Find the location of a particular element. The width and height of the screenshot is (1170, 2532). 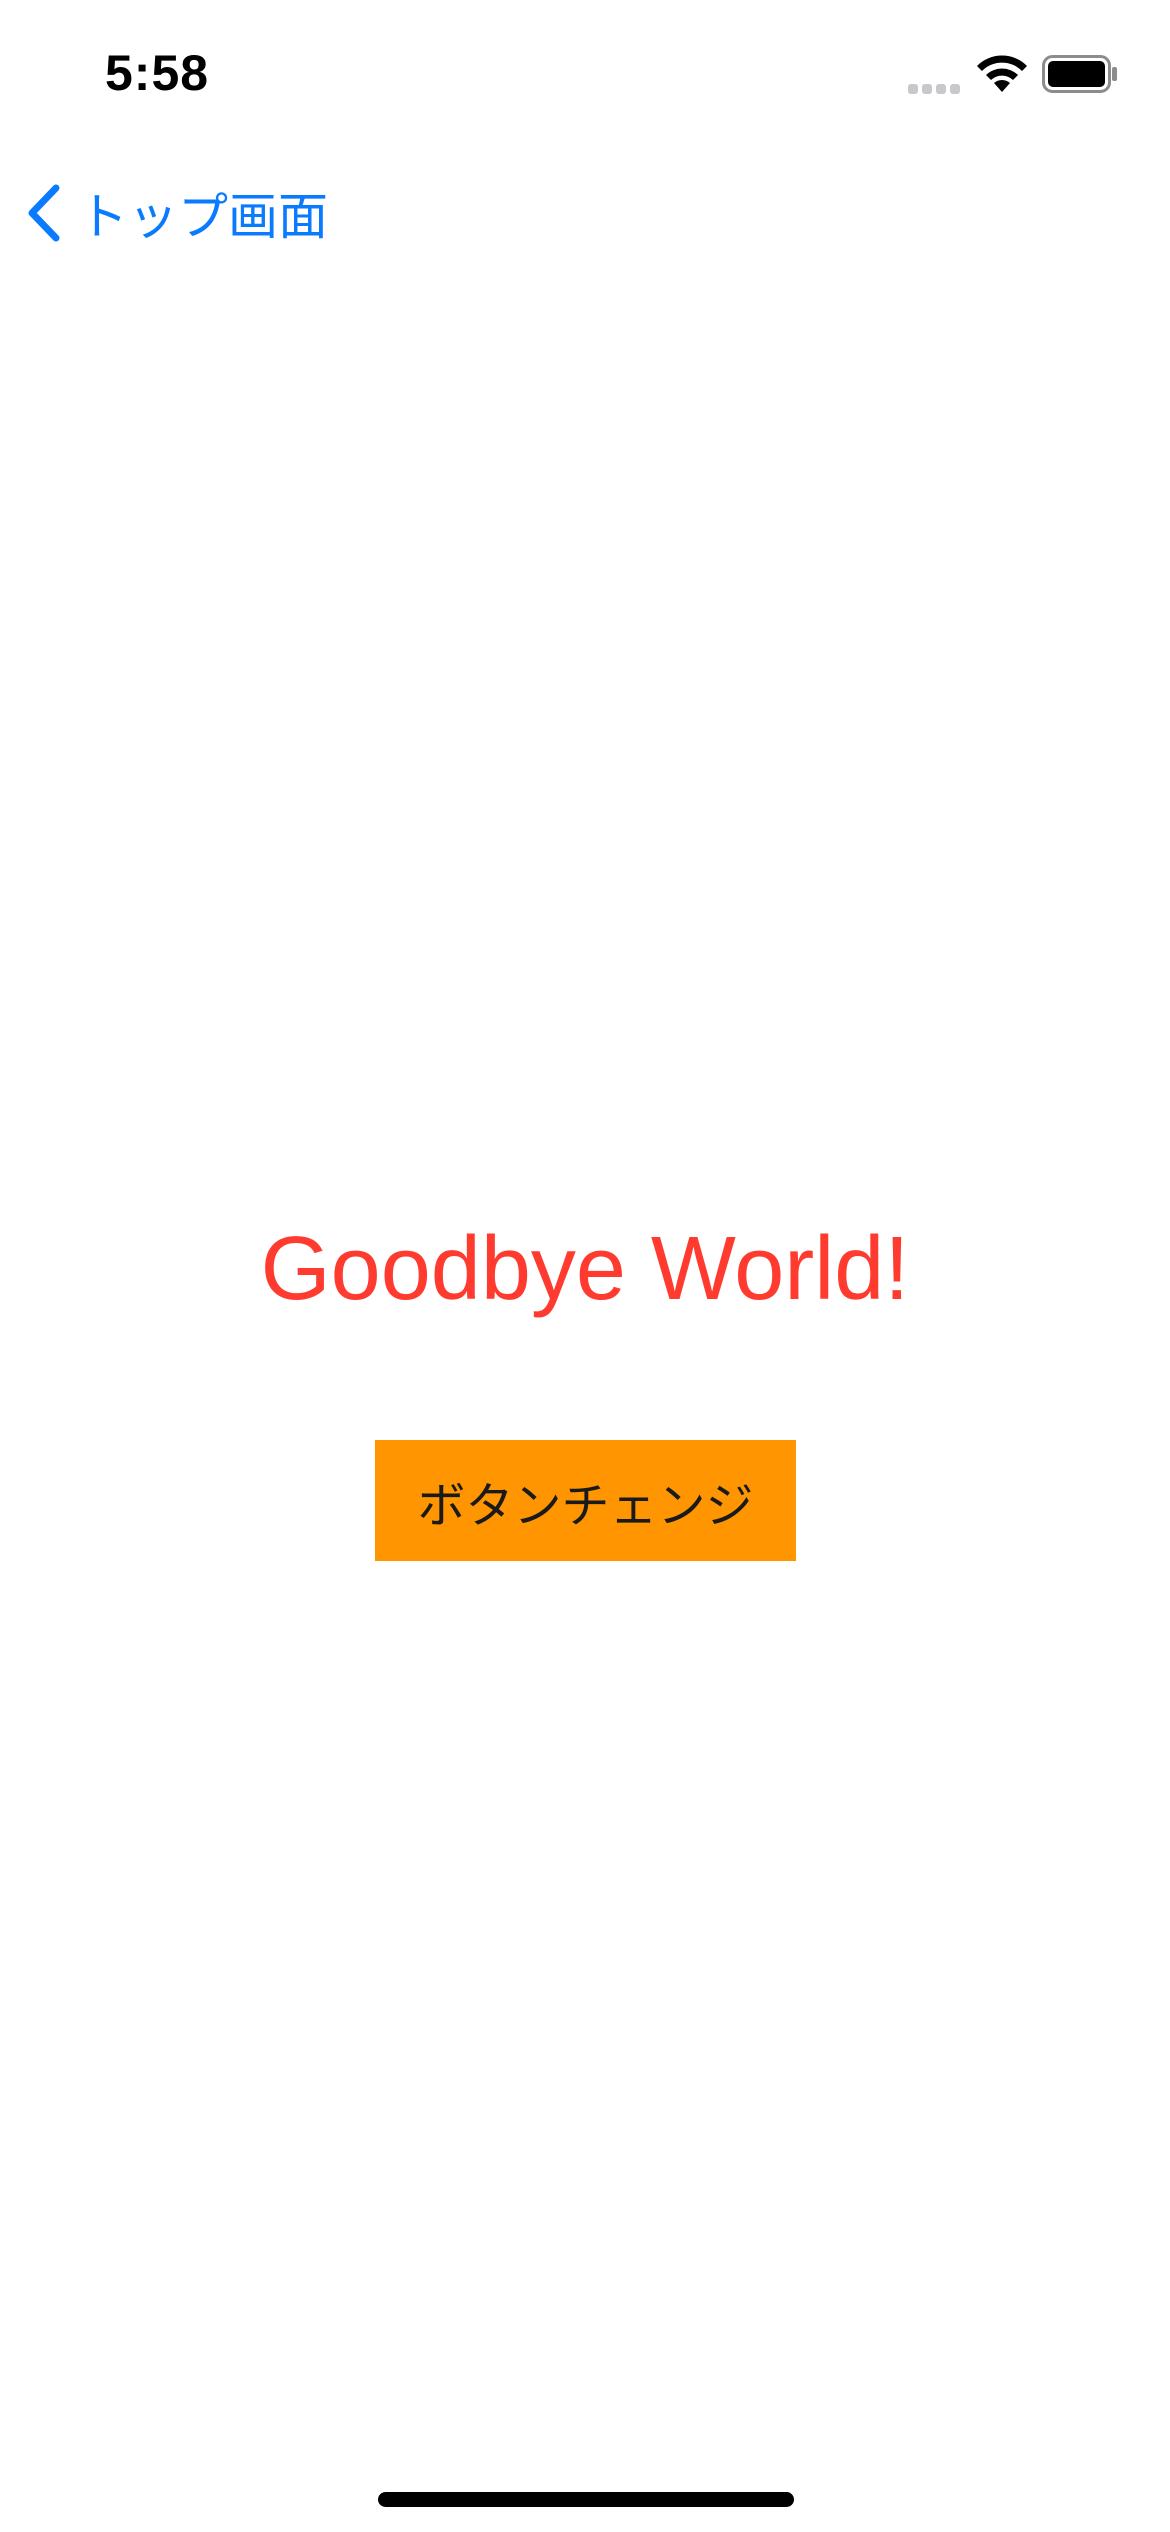

home-indicator is located at coordinates (586, 2499).